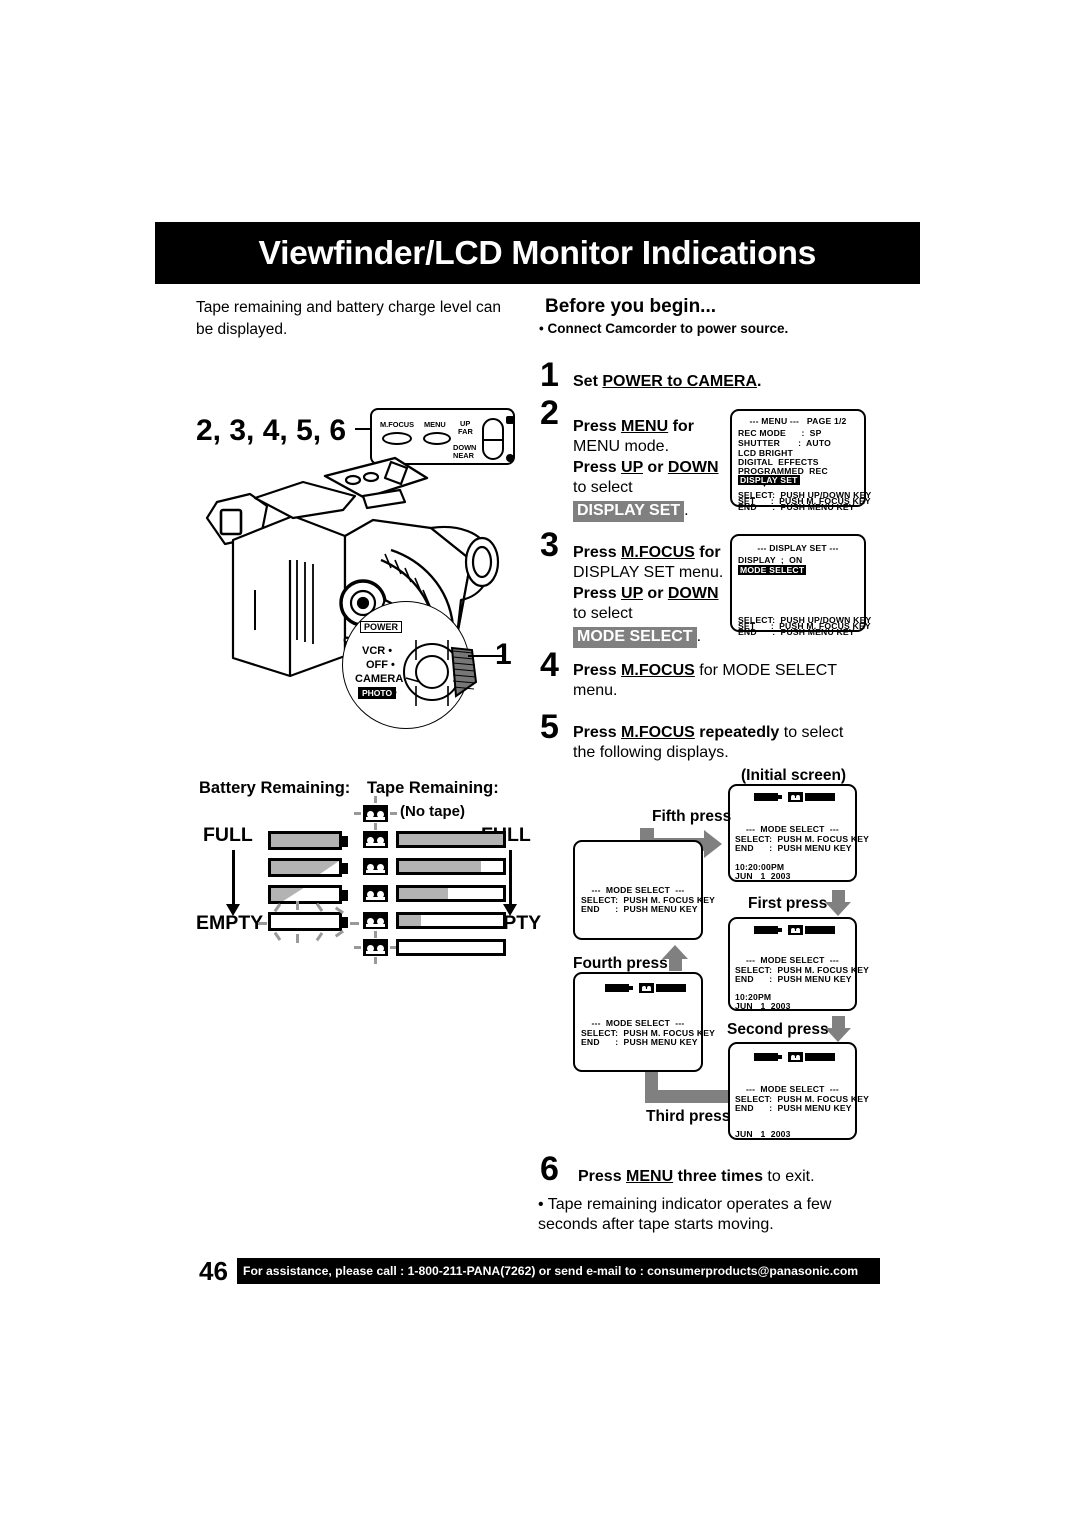 The width and height of the screenshot is (1080, 1528). What do you see at coordinates (375, 813) in the screenshot?
I see `tape-icon-no-tape` at bounding box center [375, 813].